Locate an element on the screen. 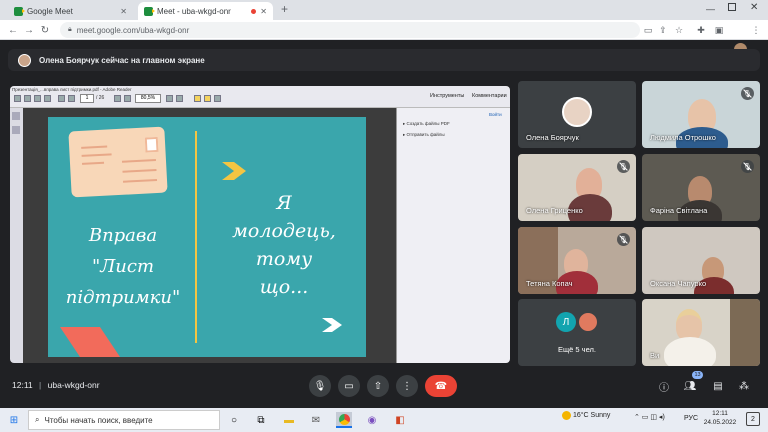 The height and width of the screenshot is (432, 768). participant-tile: 🎙︎ Фаріна Світлана is located at coordinates (701, 187).